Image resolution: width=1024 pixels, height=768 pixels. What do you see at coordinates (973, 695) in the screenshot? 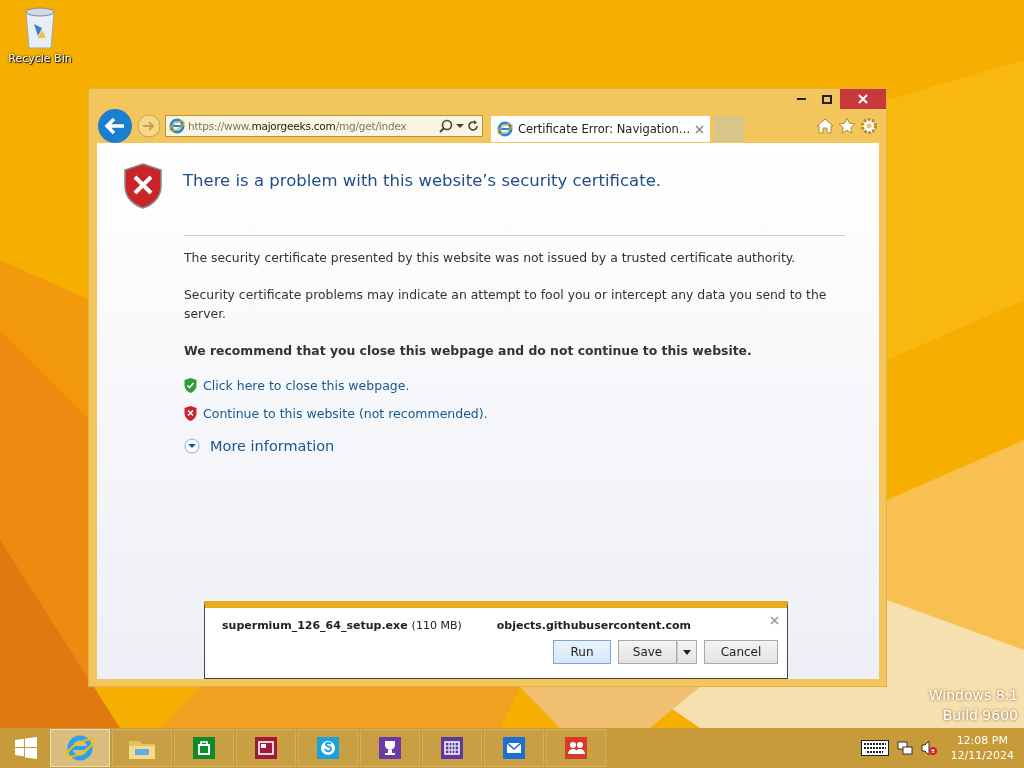
I see `os-watermark-text: Windows 8.1` at bounding box center [973, 695].